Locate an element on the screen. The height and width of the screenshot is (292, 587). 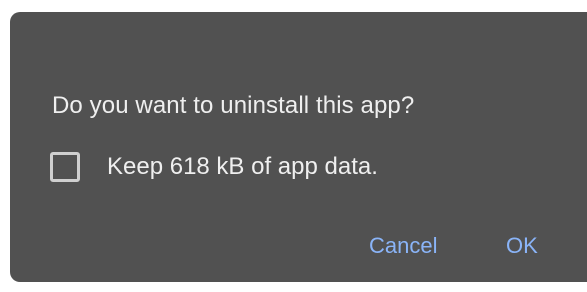
keep-data-option: Keep 618 kB of app data. is located at coordinates (214, 167).